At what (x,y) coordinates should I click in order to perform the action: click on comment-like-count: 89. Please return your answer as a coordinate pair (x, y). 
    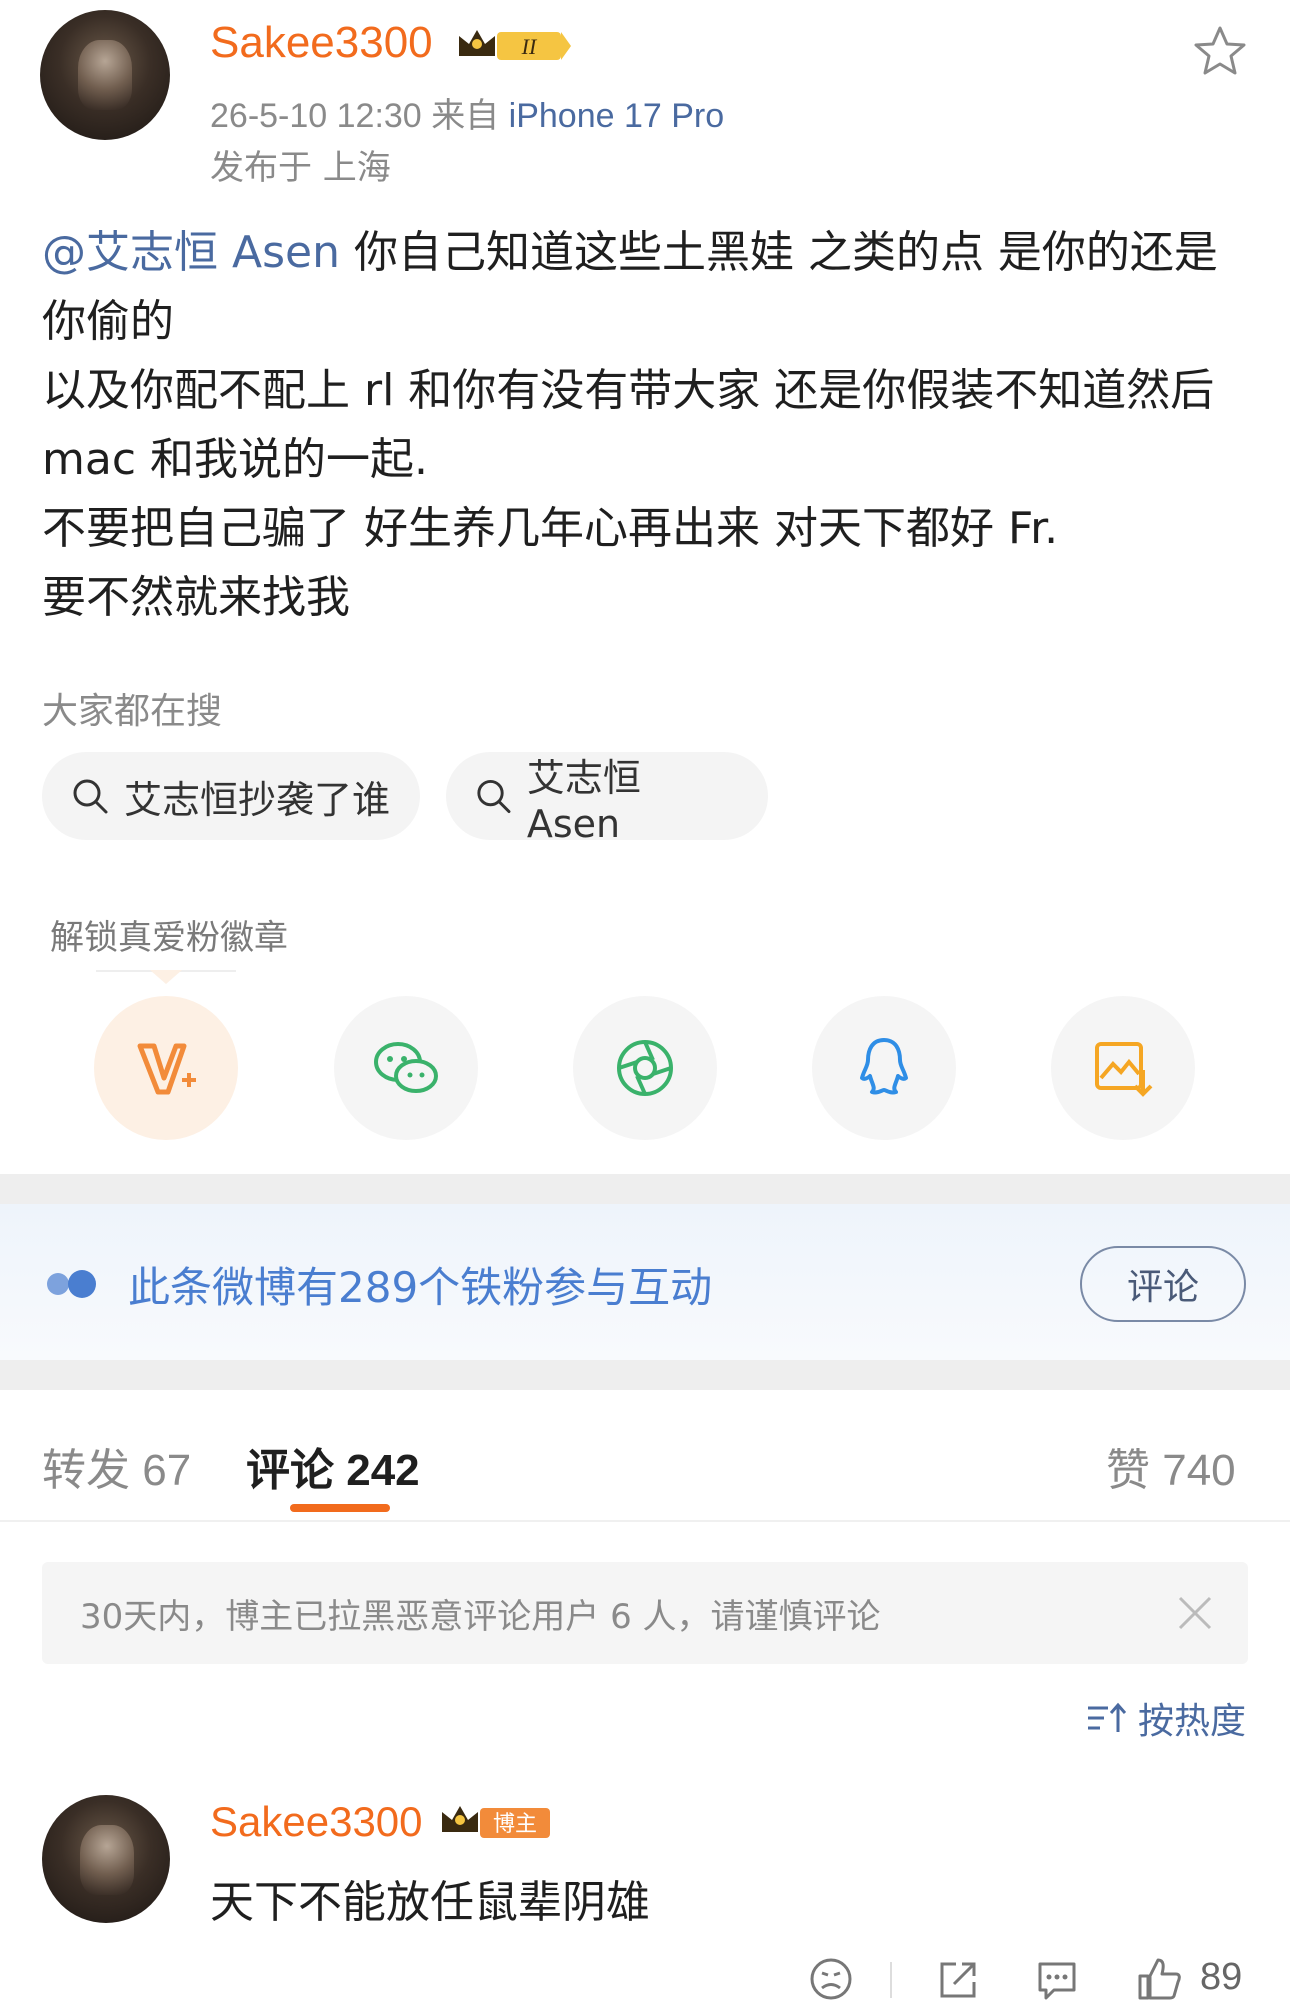
    Looking at the image, I should click on (1221, 1977).